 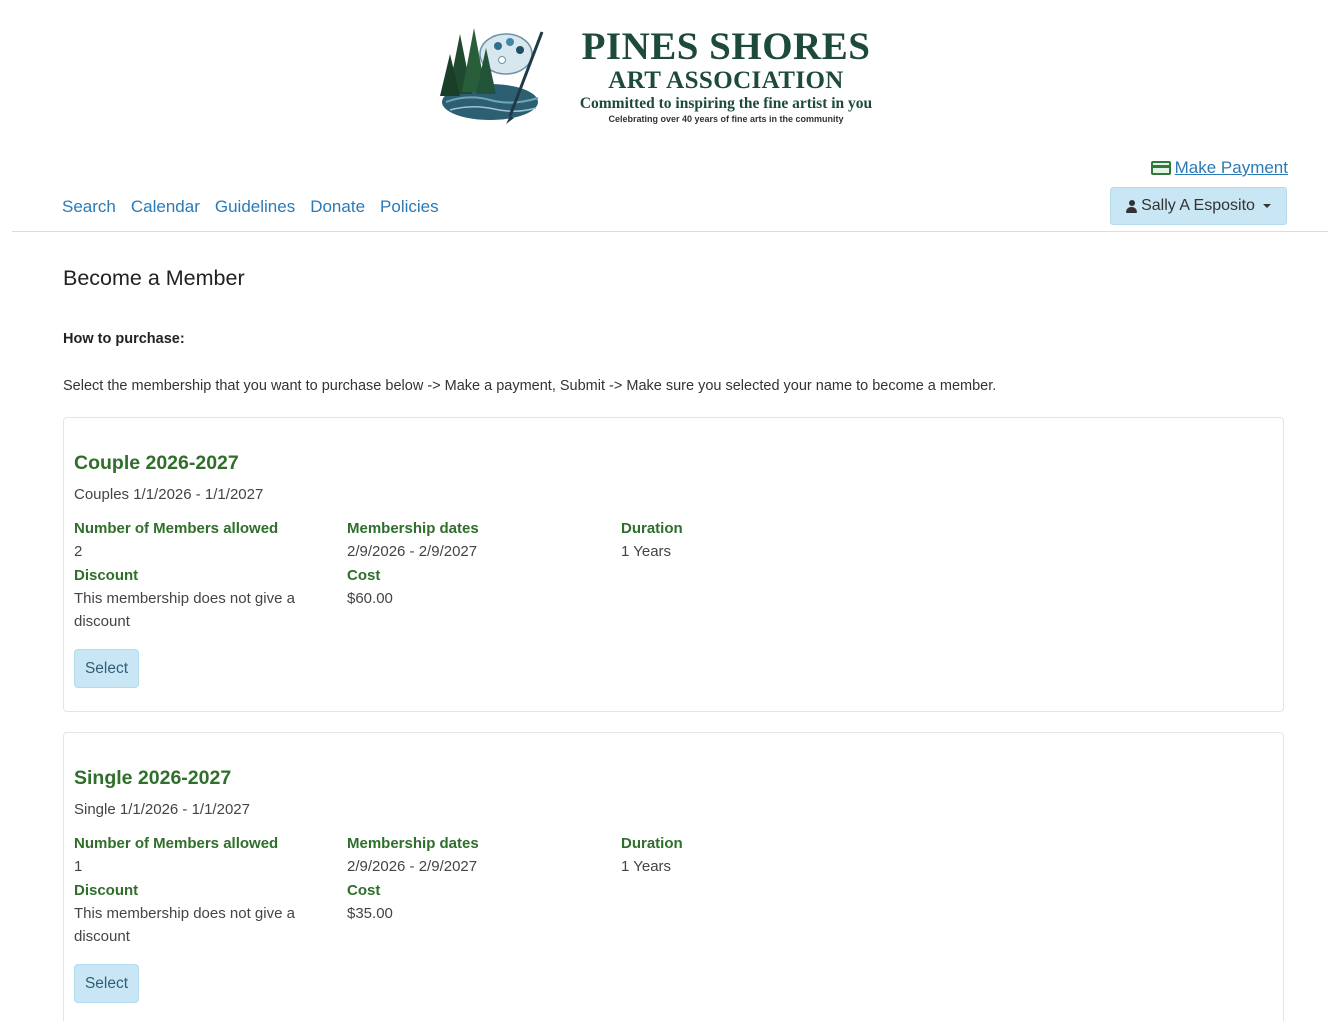 I want to click on cost-value: $35.00, so click(x=370, y=913).